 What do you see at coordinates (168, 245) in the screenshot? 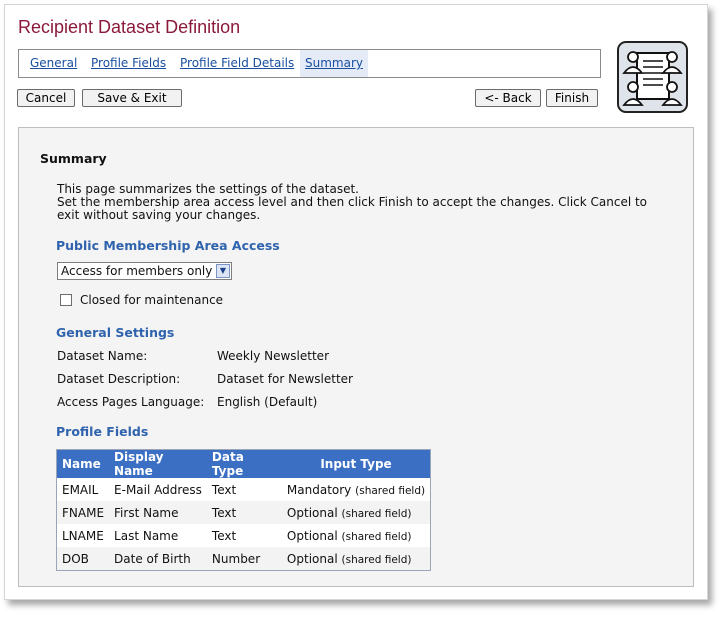
I see `access-section-heading: Public Membership Area Access` at bounding box center [168, 245].